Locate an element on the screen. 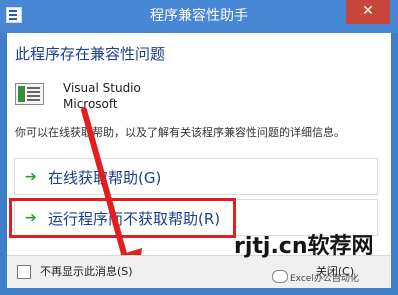 Image resolution: width=398 pixels, height=295 pixels. program-icon is located at coordinates (29, 94).